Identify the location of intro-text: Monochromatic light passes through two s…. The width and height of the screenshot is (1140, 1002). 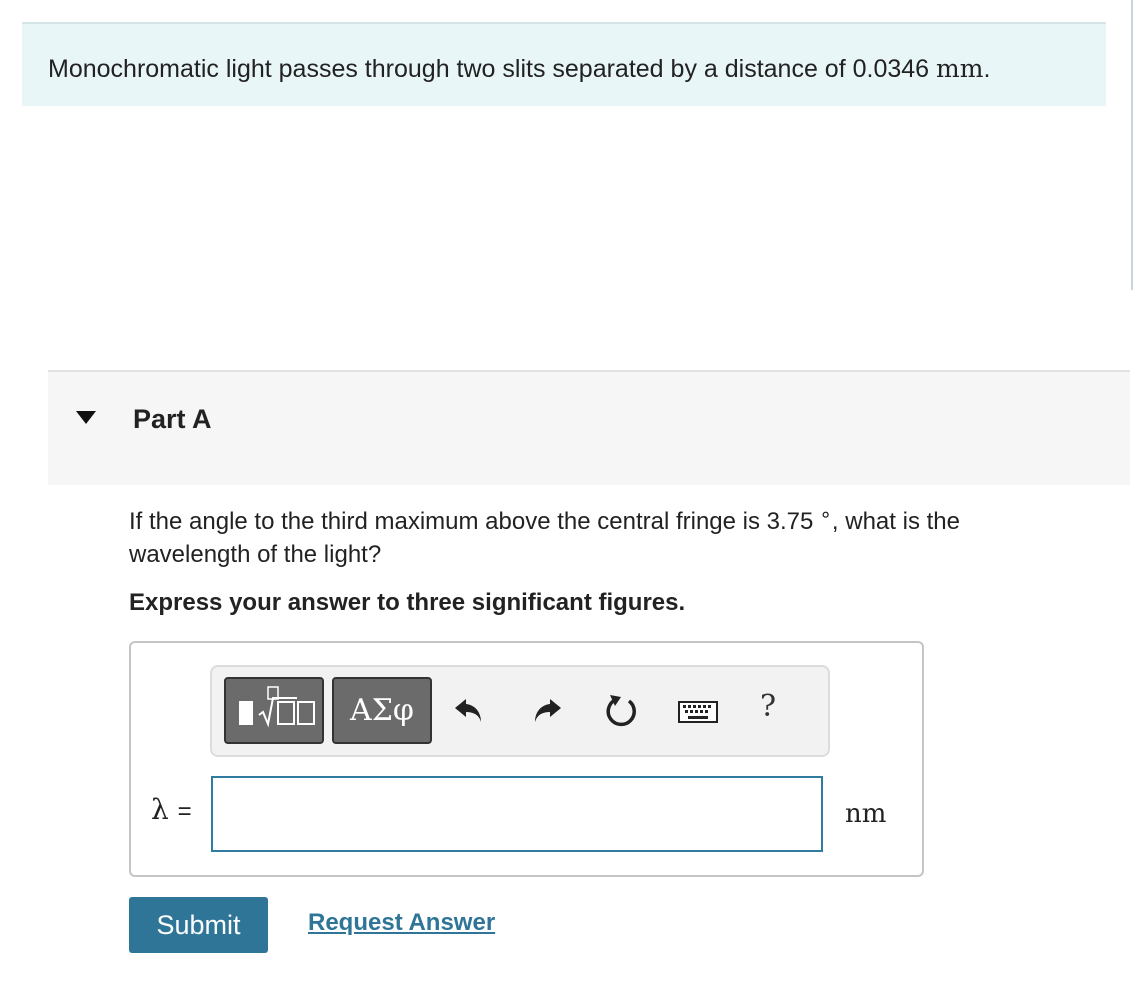
(519, 68).